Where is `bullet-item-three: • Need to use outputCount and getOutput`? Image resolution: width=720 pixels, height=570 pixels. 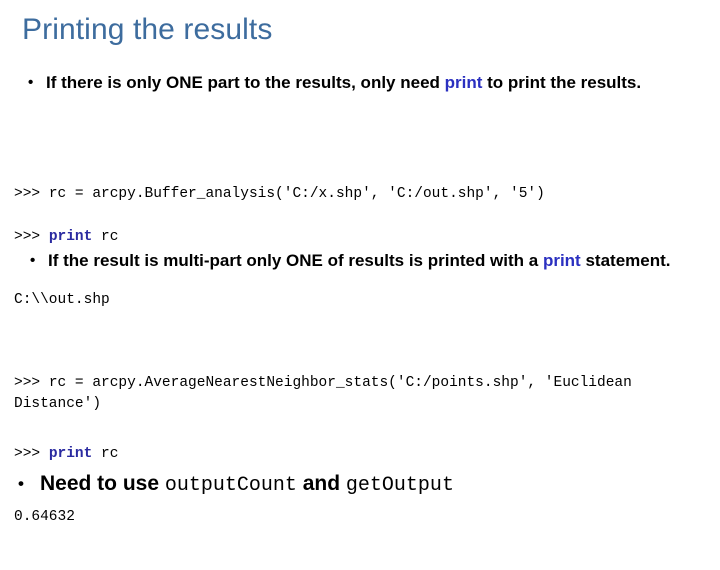 bullet-item-three: • Need to use outputCount and getOutput is located at coordinates (358, 485).